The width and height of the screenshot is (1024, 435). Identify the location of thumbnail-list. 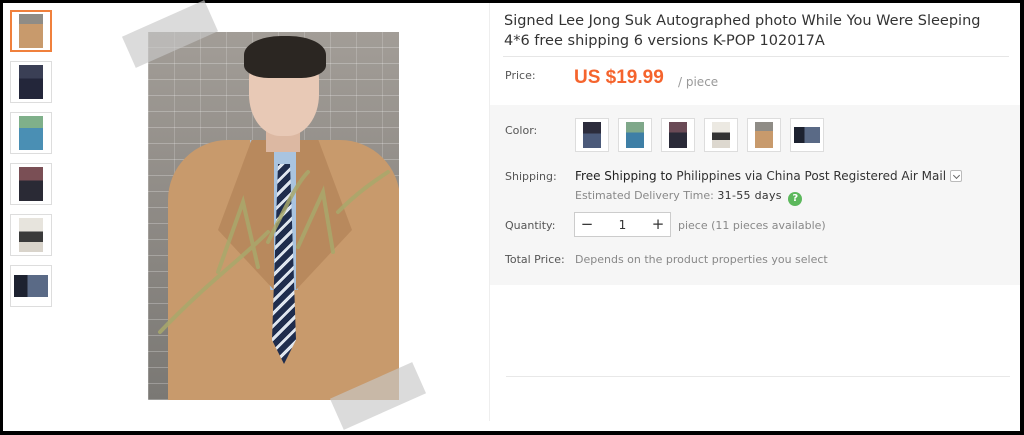
(32, 163).